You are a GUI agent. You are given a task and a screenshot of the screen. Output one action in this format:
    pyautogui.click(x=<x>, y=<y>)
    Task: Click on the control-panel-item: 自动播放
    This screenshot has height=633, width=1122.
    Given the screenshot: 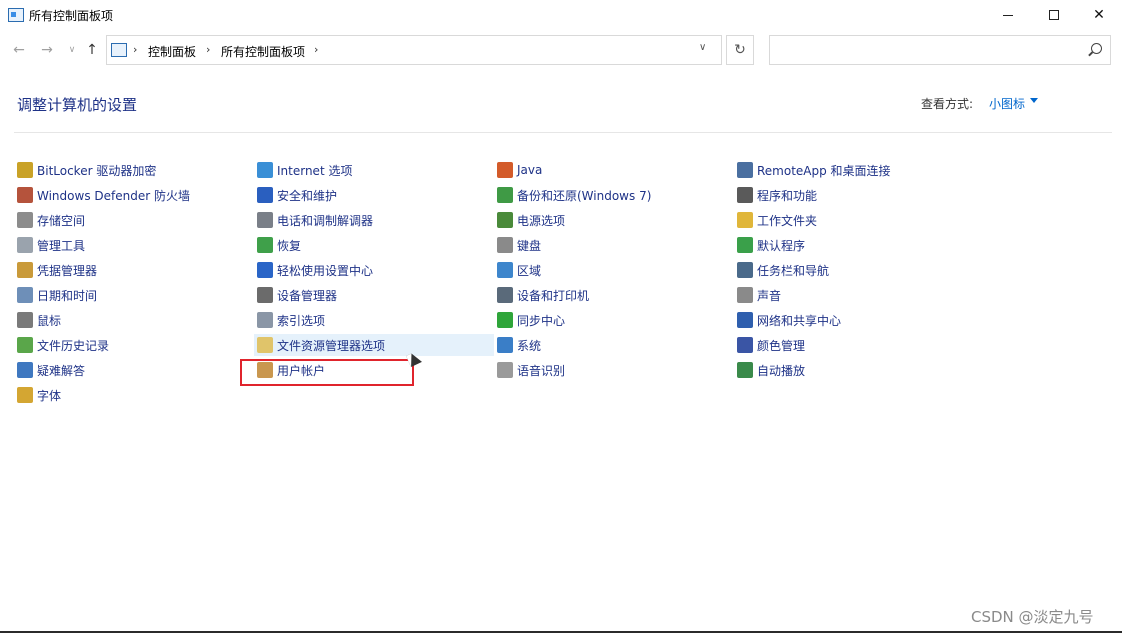 What is the action you would take?
    pyautogui.click(x=854, y=370)
    